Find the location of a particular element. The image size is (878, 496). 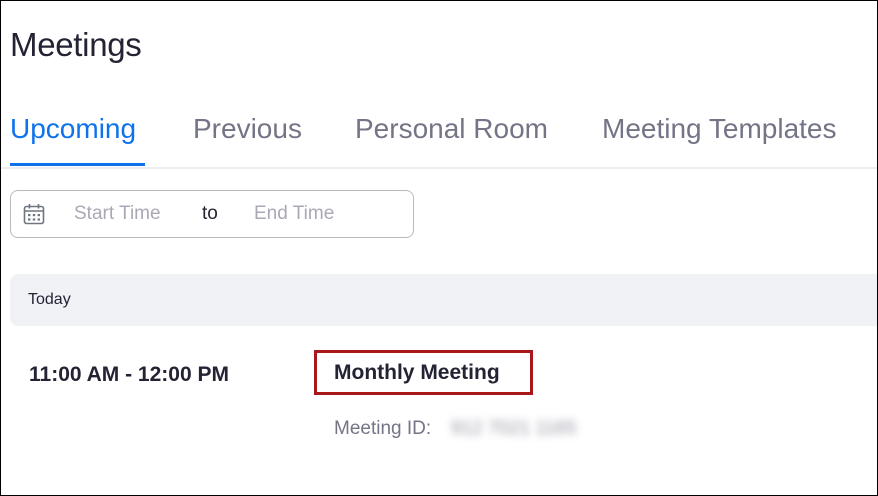

start-time-input is located at coordinates (131, 214).